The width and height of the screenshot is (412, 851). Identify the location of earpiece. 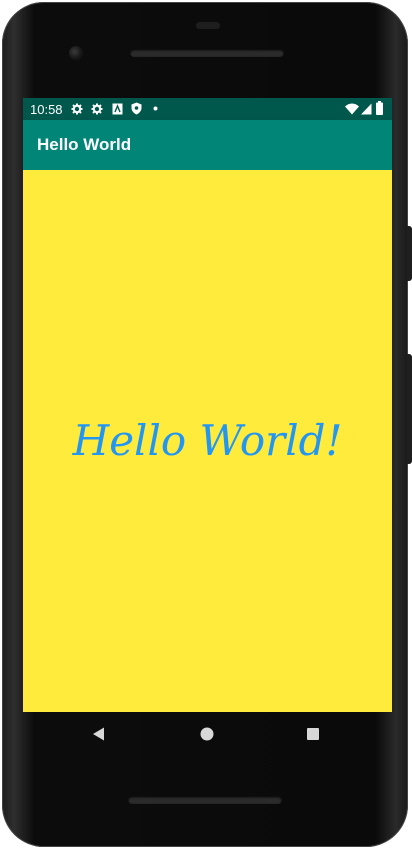
(208, 25).